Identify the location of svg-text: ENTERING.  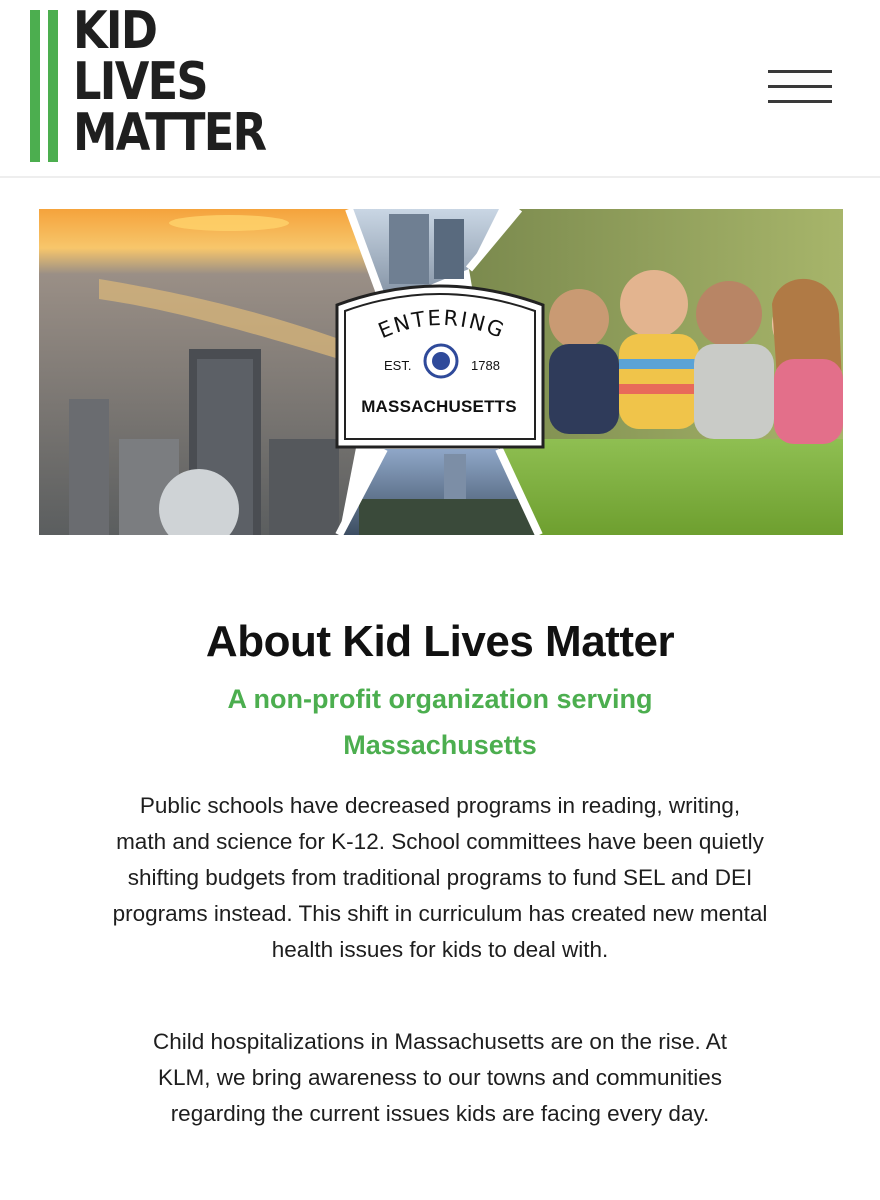
(442, 324).